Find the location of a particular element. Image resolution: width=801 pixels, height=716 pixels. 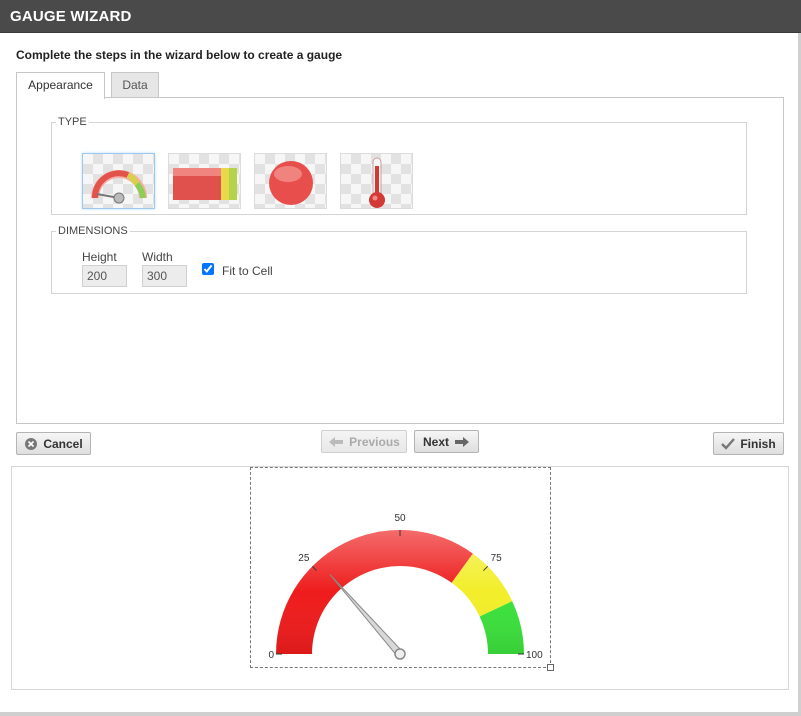

radial-gauge-option is located at coordinates (118, 181).